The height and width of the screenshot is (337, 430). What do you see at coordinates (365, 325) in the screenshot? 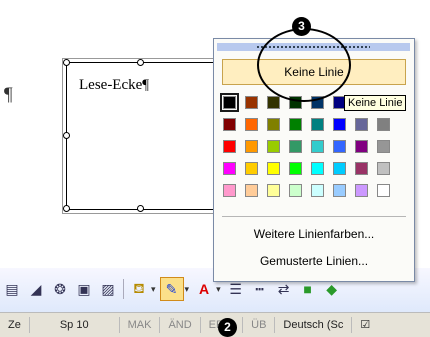
I see `spellcheck-icon: ☑` at bounding box center [365, 325].